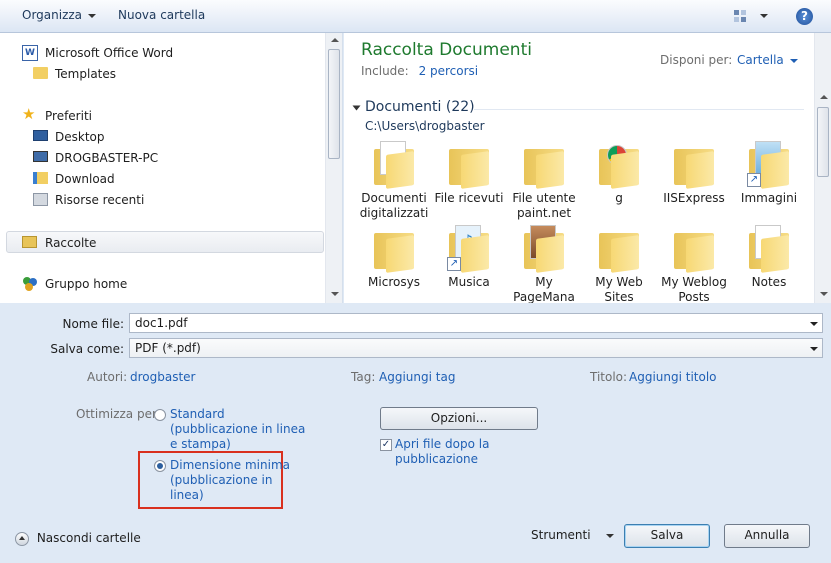  What do you see at coordinates (741, 16) in the screenshot?
I see `views-icon` at bounding box center [741, 16].